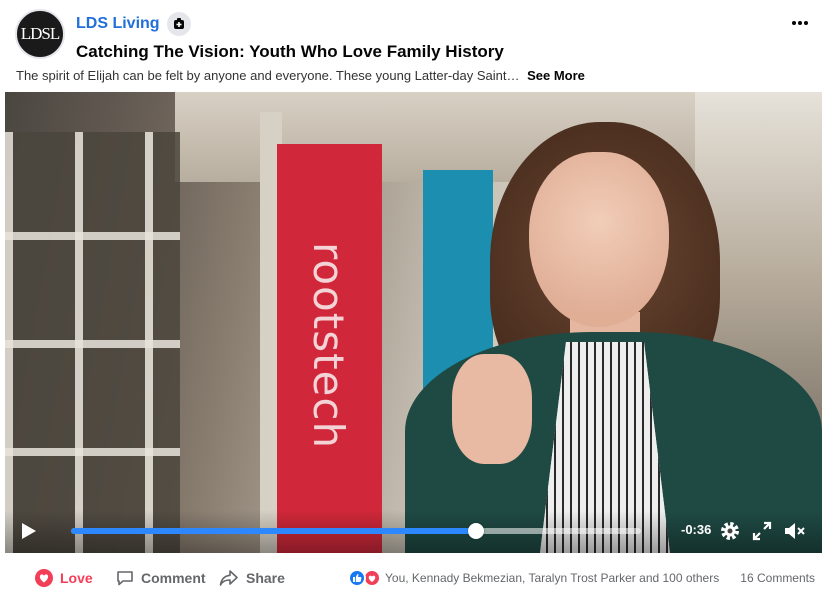 Image resolution: width=825 pixels, height=599 pixels. I want to click on video-person-face, so click(599, 239).